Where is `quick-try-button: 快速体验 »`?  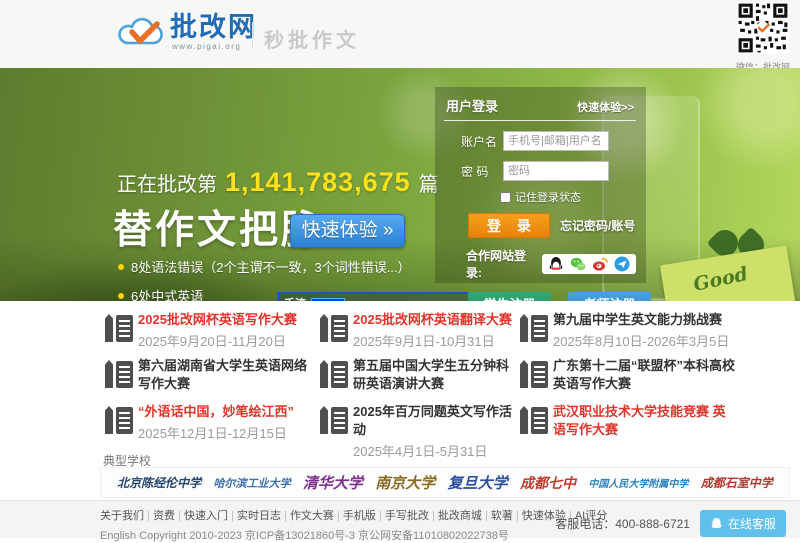
quick-try-button: 快速体验 » is located at coordinates (347, 231).